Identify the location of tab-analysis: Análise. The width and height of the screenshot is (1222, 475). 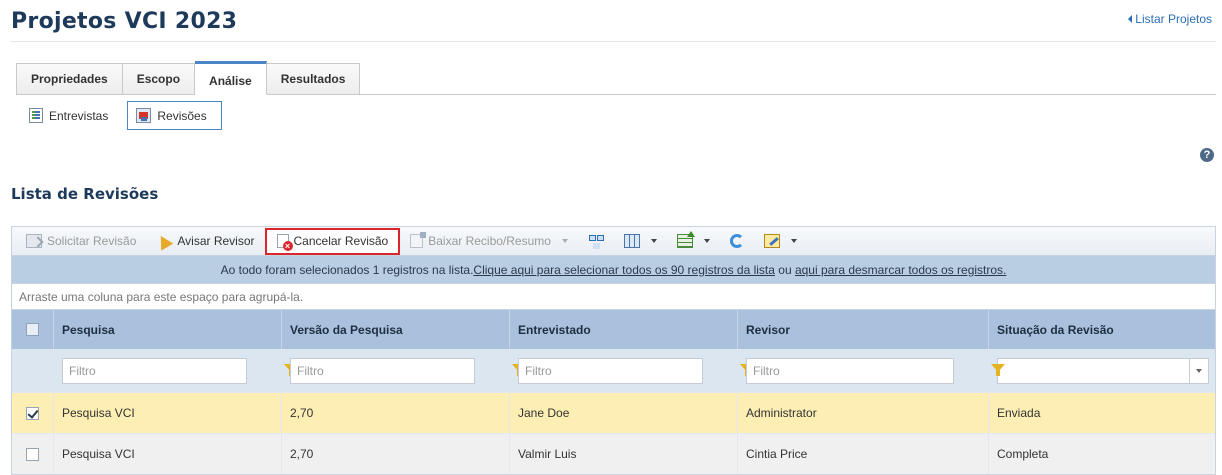
(231, 78).